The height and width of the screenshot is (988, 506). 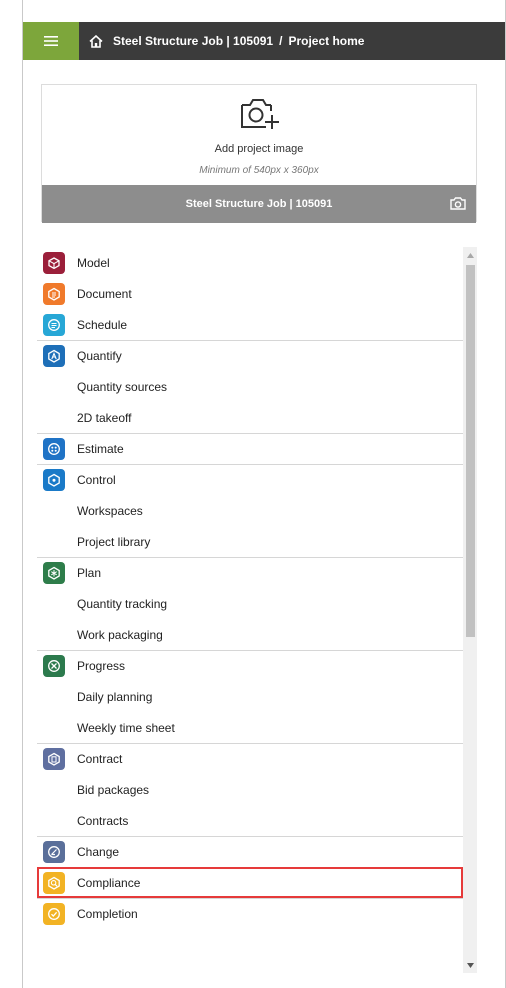 I want to click on nav-item-2d-takeoff: 2D takeoff, so click(x=250, y=417).